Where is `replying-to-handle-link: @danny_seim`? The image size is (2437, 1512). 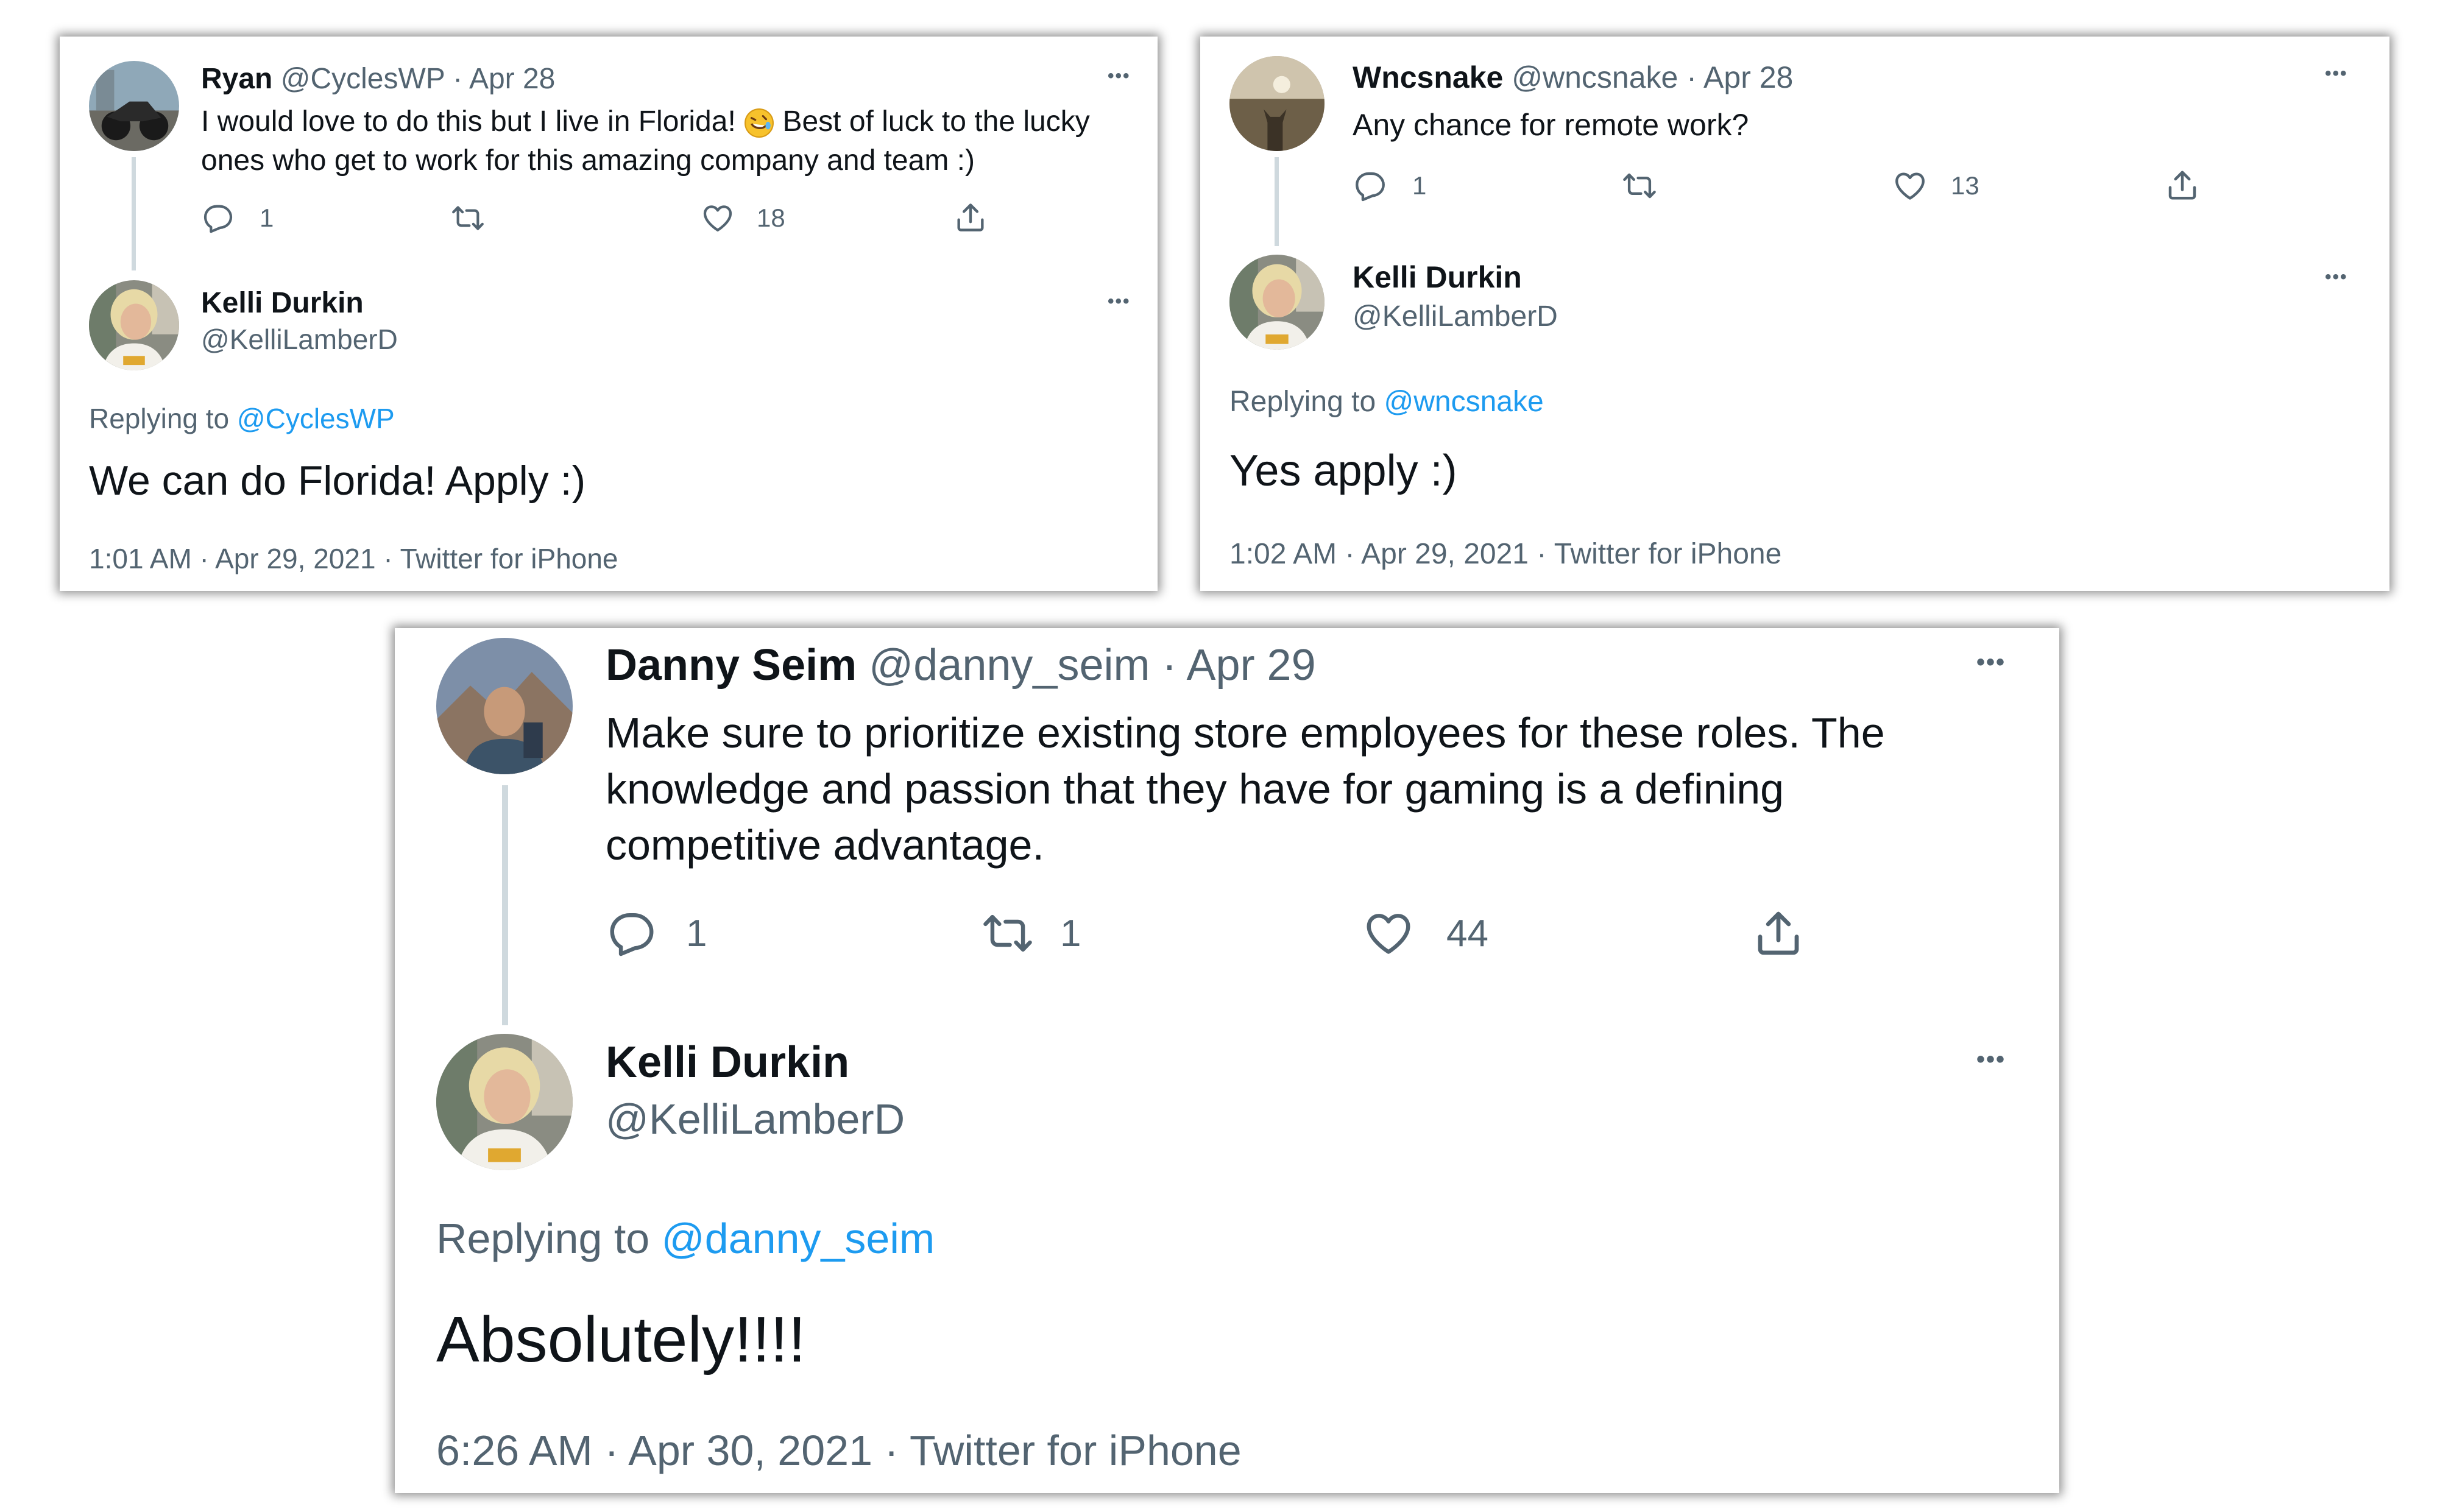
replying-to-handle-link: @danny_seim is located at coordinates (798, 1238).